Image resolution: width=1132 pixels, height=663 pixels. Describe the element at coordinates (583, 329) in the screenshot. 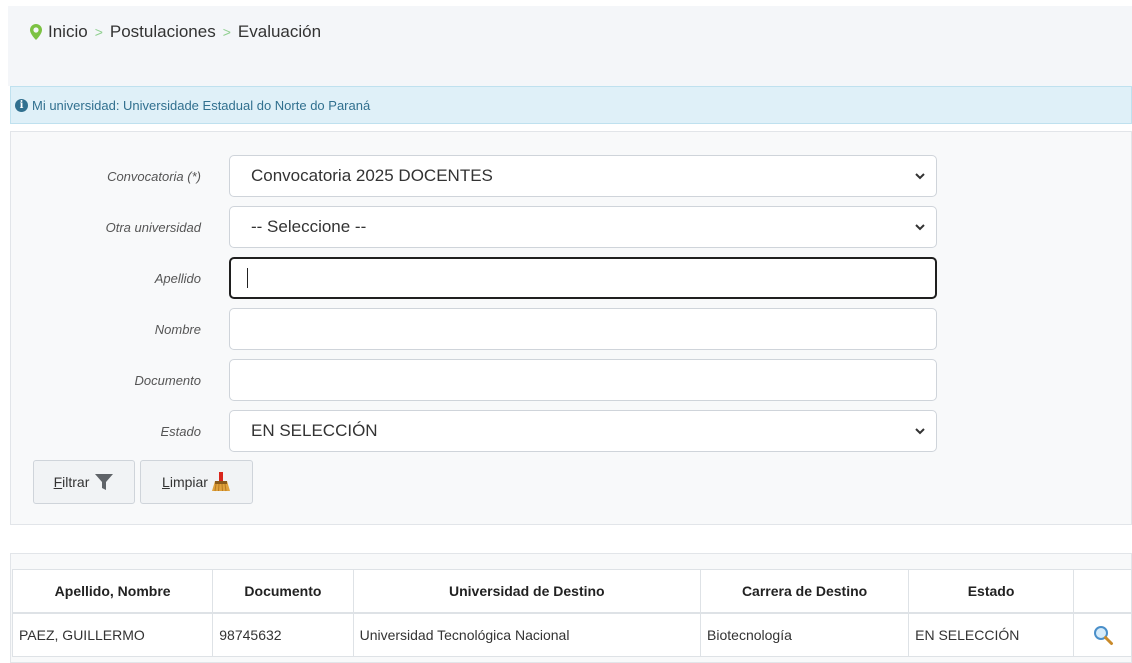

I see `nombre-input` at that location.